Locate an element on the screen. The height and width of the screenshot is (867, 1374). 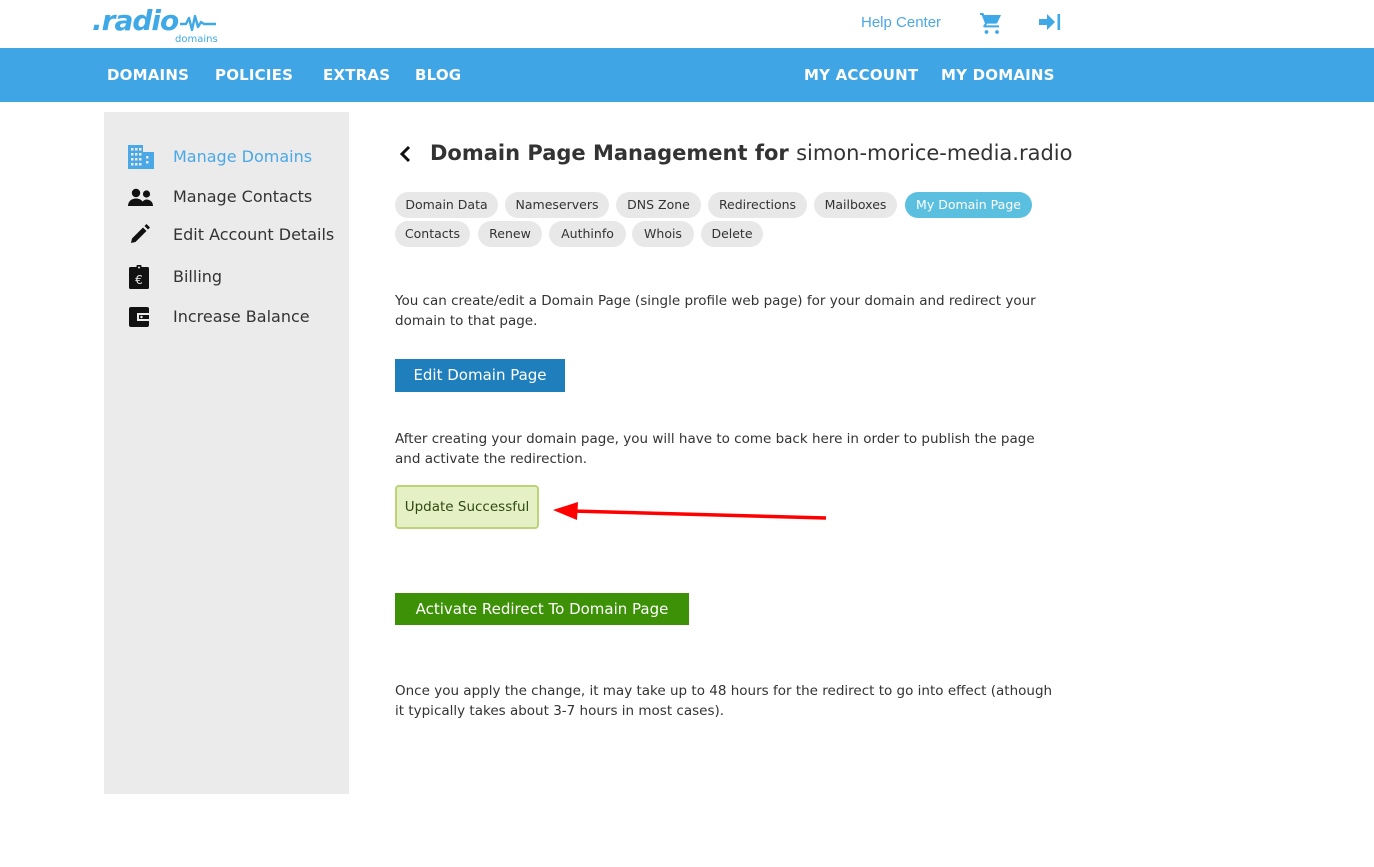
nav-blog: BLOG is located at coordinates (438, 75).